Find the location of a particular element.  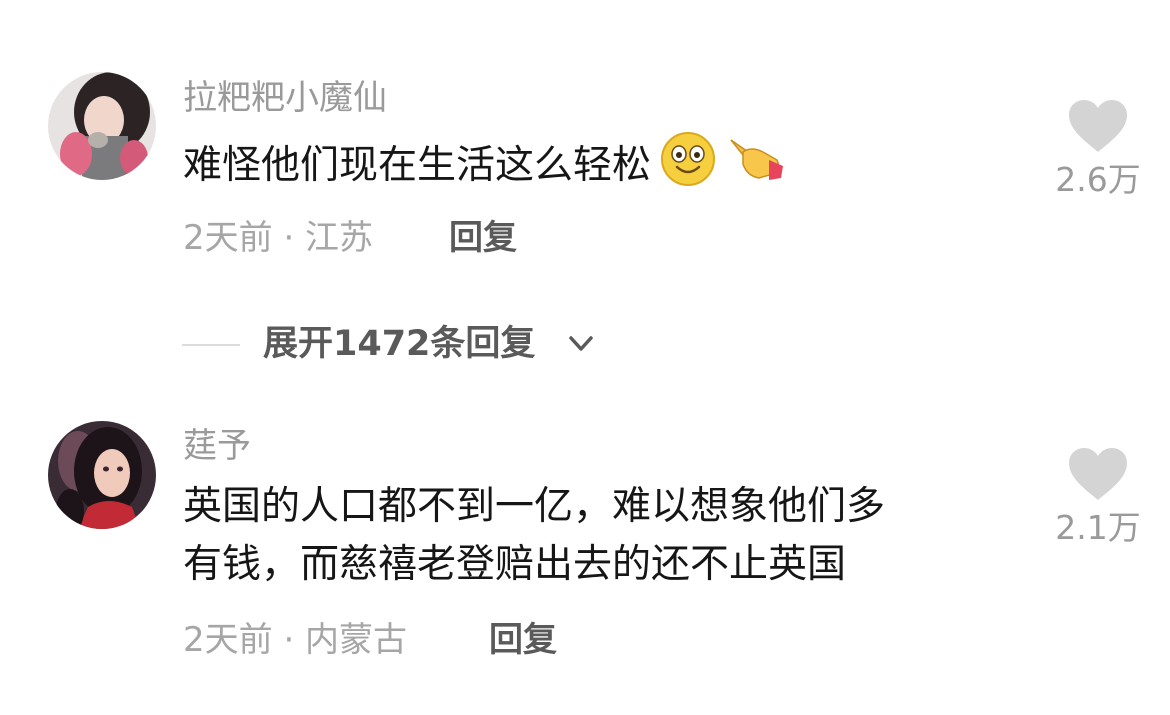

like-button: 2.1万 is located at coordinates (1098, 497).